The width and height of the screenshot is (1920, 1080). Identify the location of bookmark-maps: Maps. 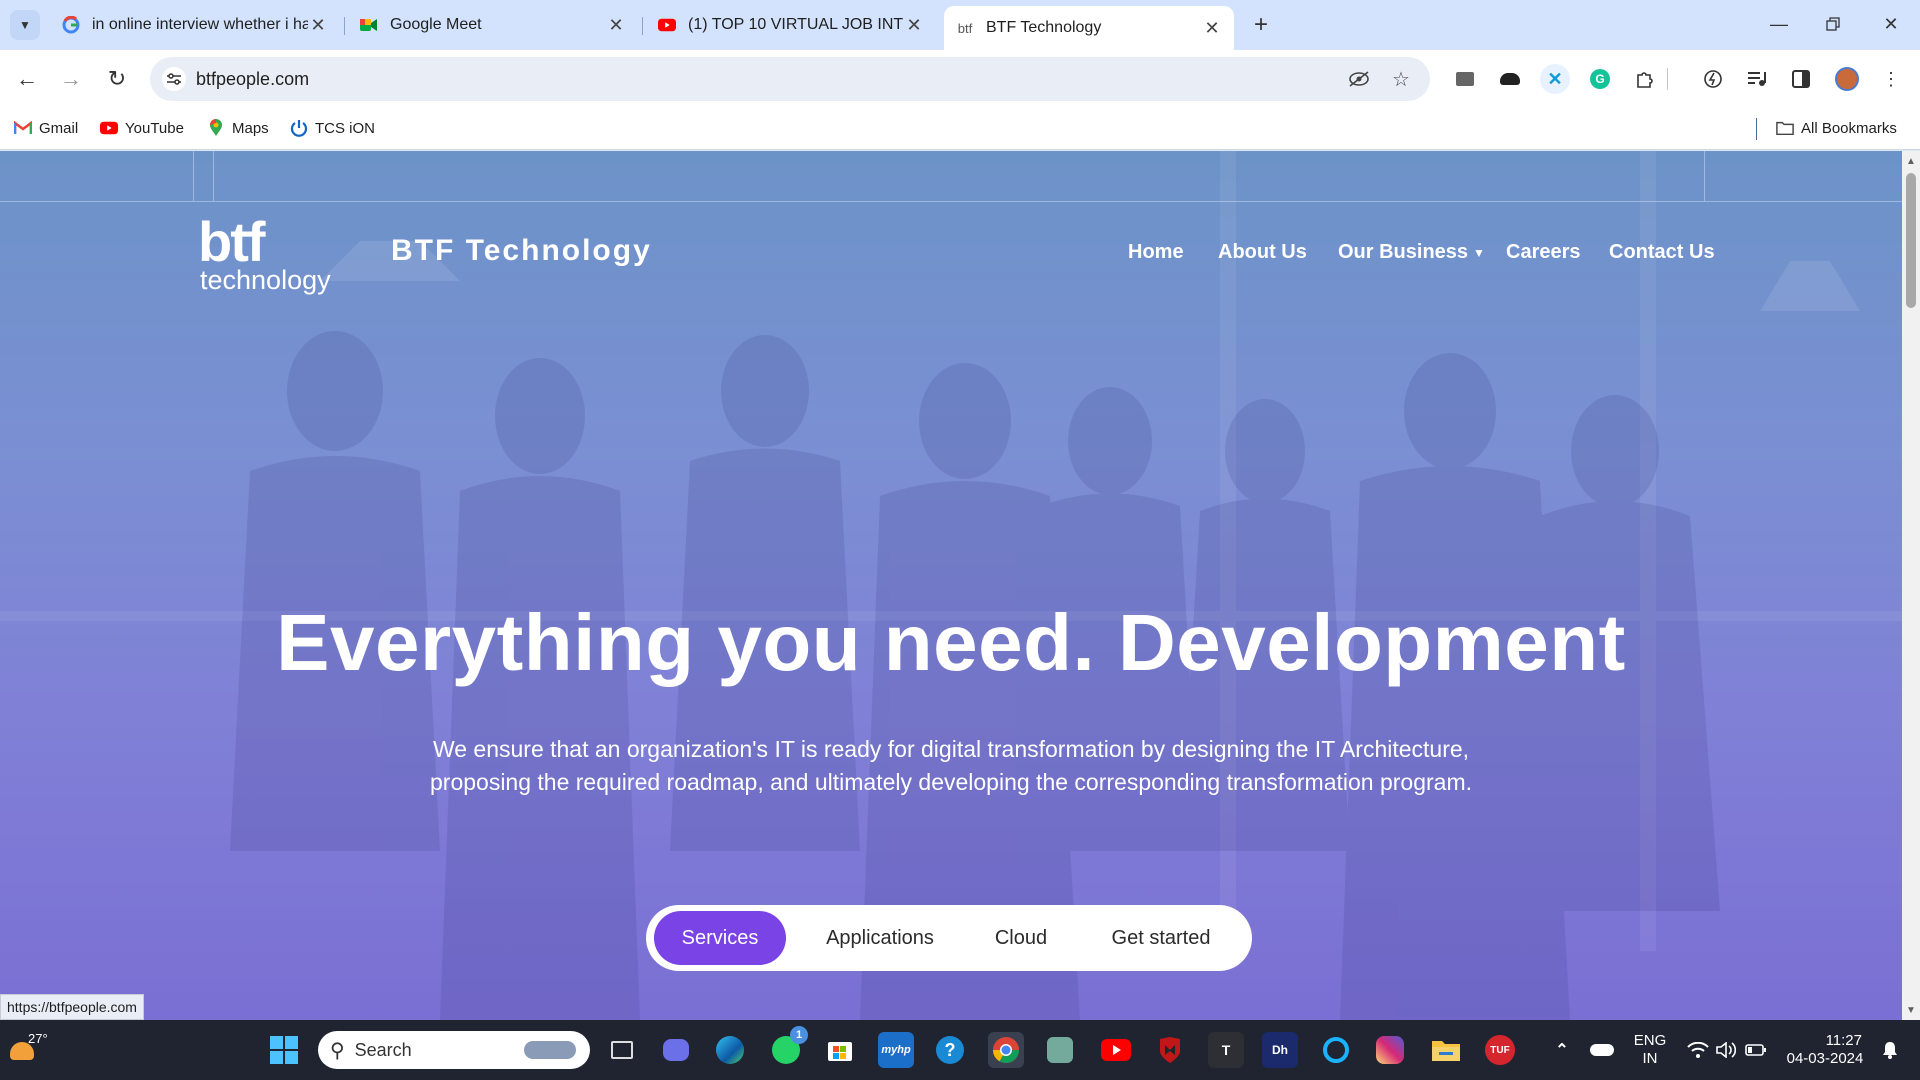
(238, 128).